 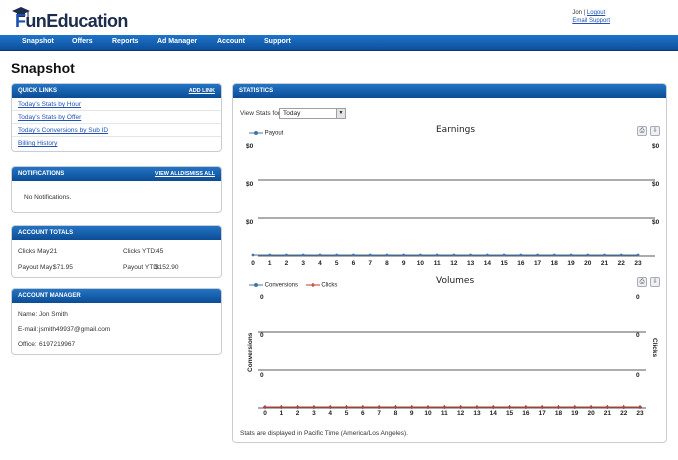 I want to click on notifications-header: NOTIFICATIONS VIEW ALL DISMISS ALL, so click(x=116, y=174).